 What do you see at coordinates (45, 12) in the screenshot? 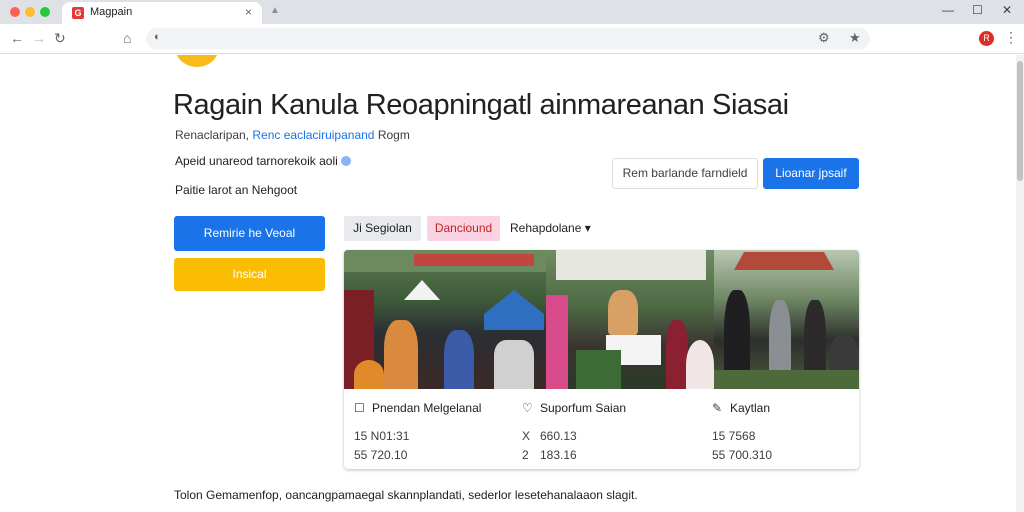
I see `window-zoom-dot` at bounding box center [45, 12].